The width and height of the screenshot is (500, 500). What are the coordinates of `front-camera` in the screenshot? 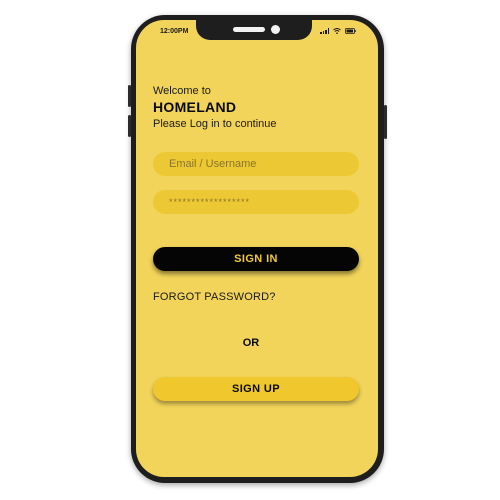 It's located at (275, 29).